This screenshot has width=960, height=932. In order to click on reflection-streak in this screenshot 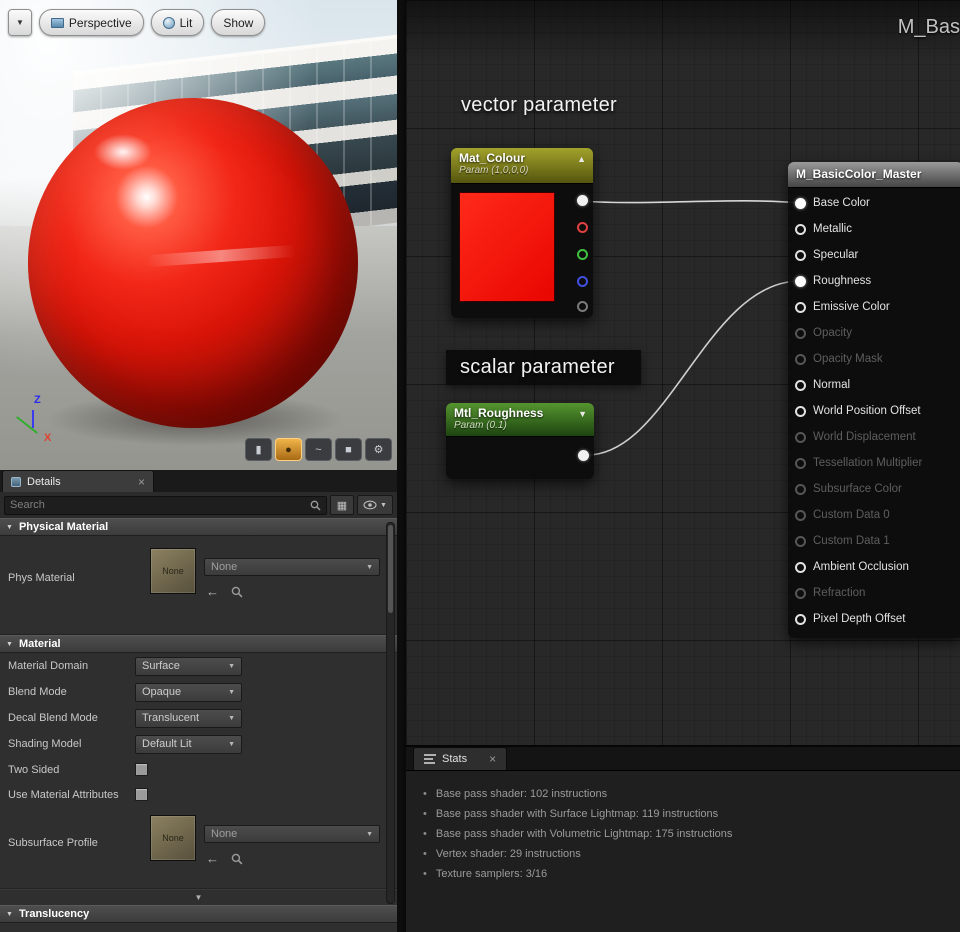, I will do `click(221, 256)`.